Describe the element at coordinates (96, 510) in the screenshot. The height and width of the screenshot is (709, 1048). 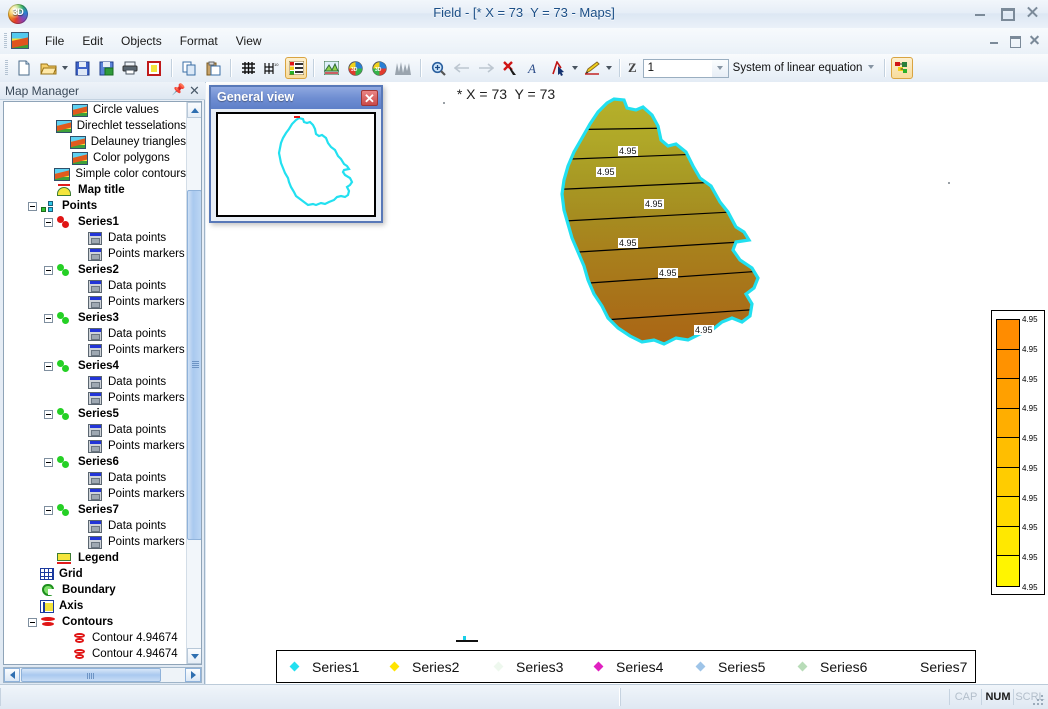
I see `tree-item-series7: Series7` at that location.